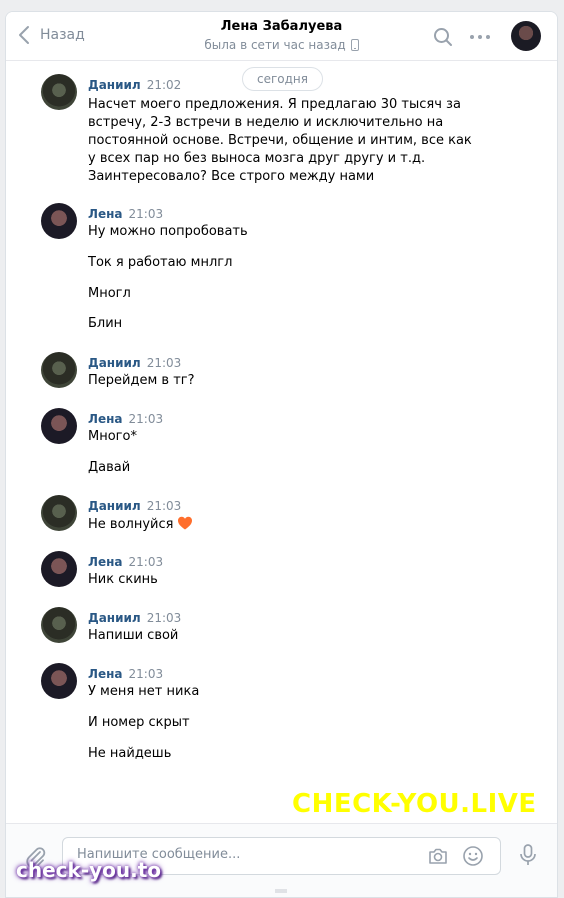 Image resolution: width=564 pixels, height=898 pixels. Describe the element at coordinates (160, 262) in the screenshot. I see `message-text: Ток я работаю мнлгл` at that location.